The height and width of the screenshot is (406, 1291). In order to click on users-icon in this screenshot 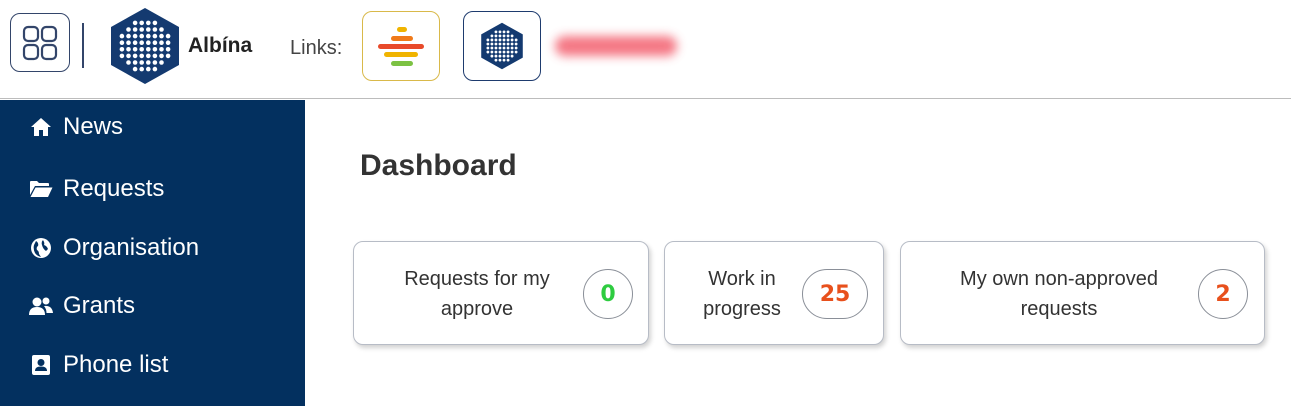, I will do `click(41, 306)`.